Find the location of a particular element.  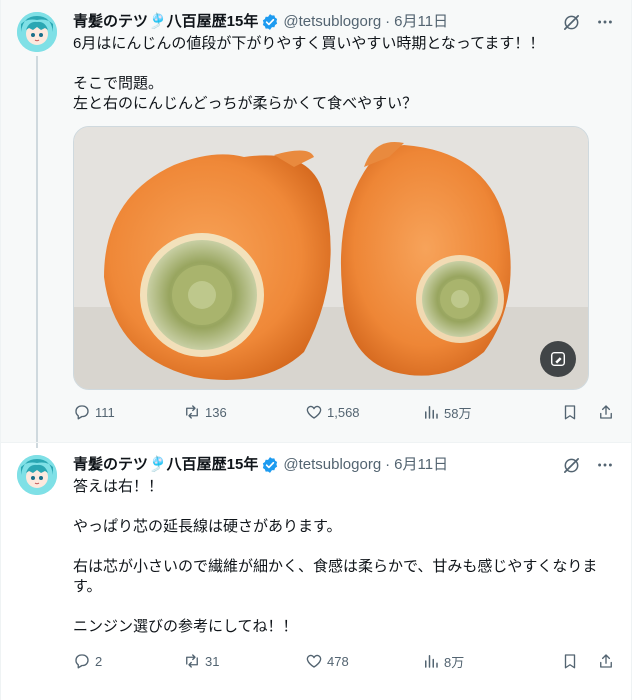

like-count: 1,568 is located at coordinates (343, 412).